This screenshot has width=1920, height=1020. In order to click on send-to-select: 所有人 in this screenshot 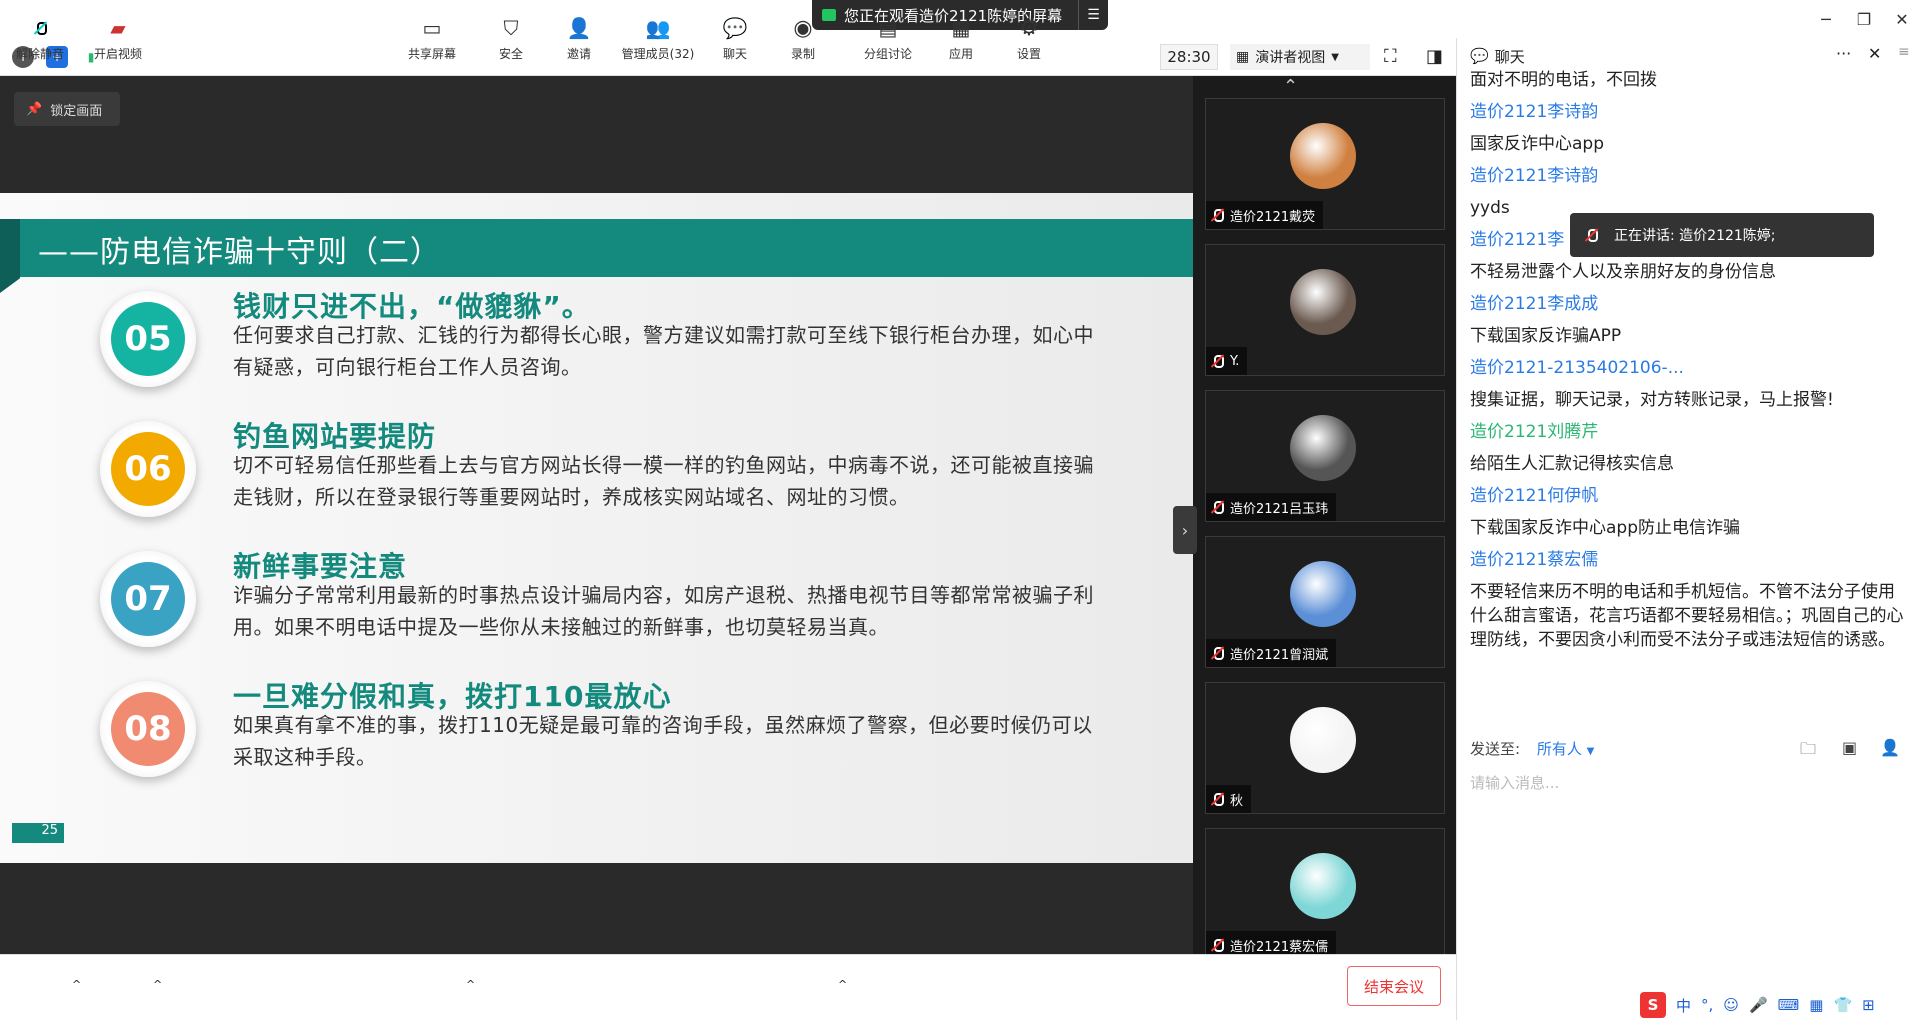, I will do `click(1559, 749)`.